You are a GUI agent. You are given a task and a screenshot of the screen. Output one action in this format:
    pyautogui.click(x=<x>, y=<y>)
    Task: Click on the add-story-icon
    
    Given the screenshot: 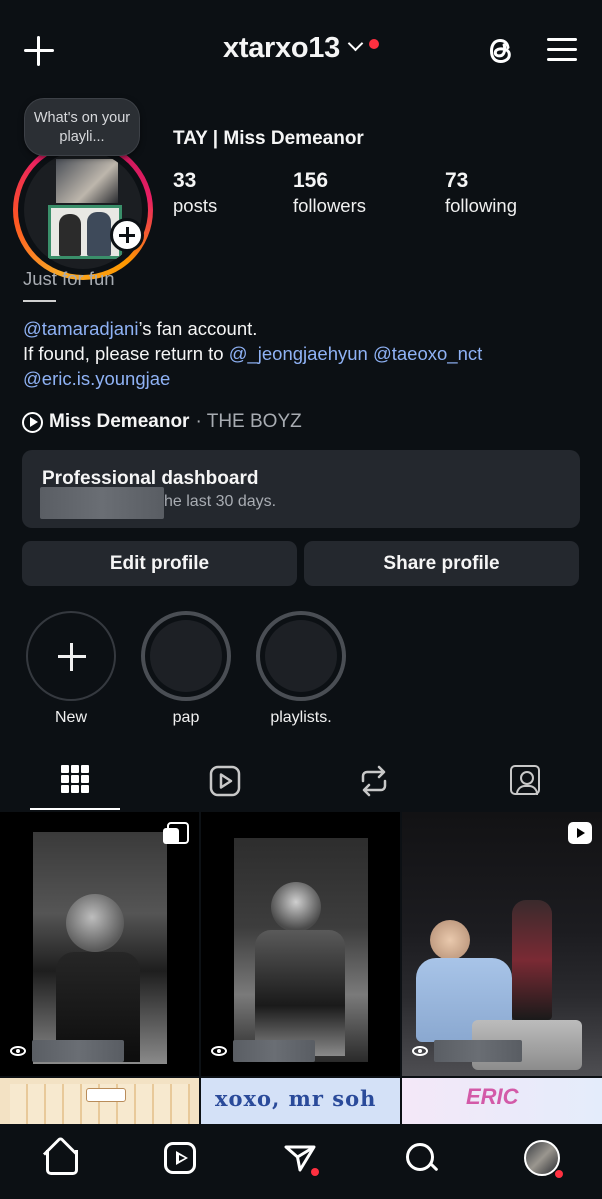 What is the action you would take?
    pyautogui.click(x=127, y=235)
    